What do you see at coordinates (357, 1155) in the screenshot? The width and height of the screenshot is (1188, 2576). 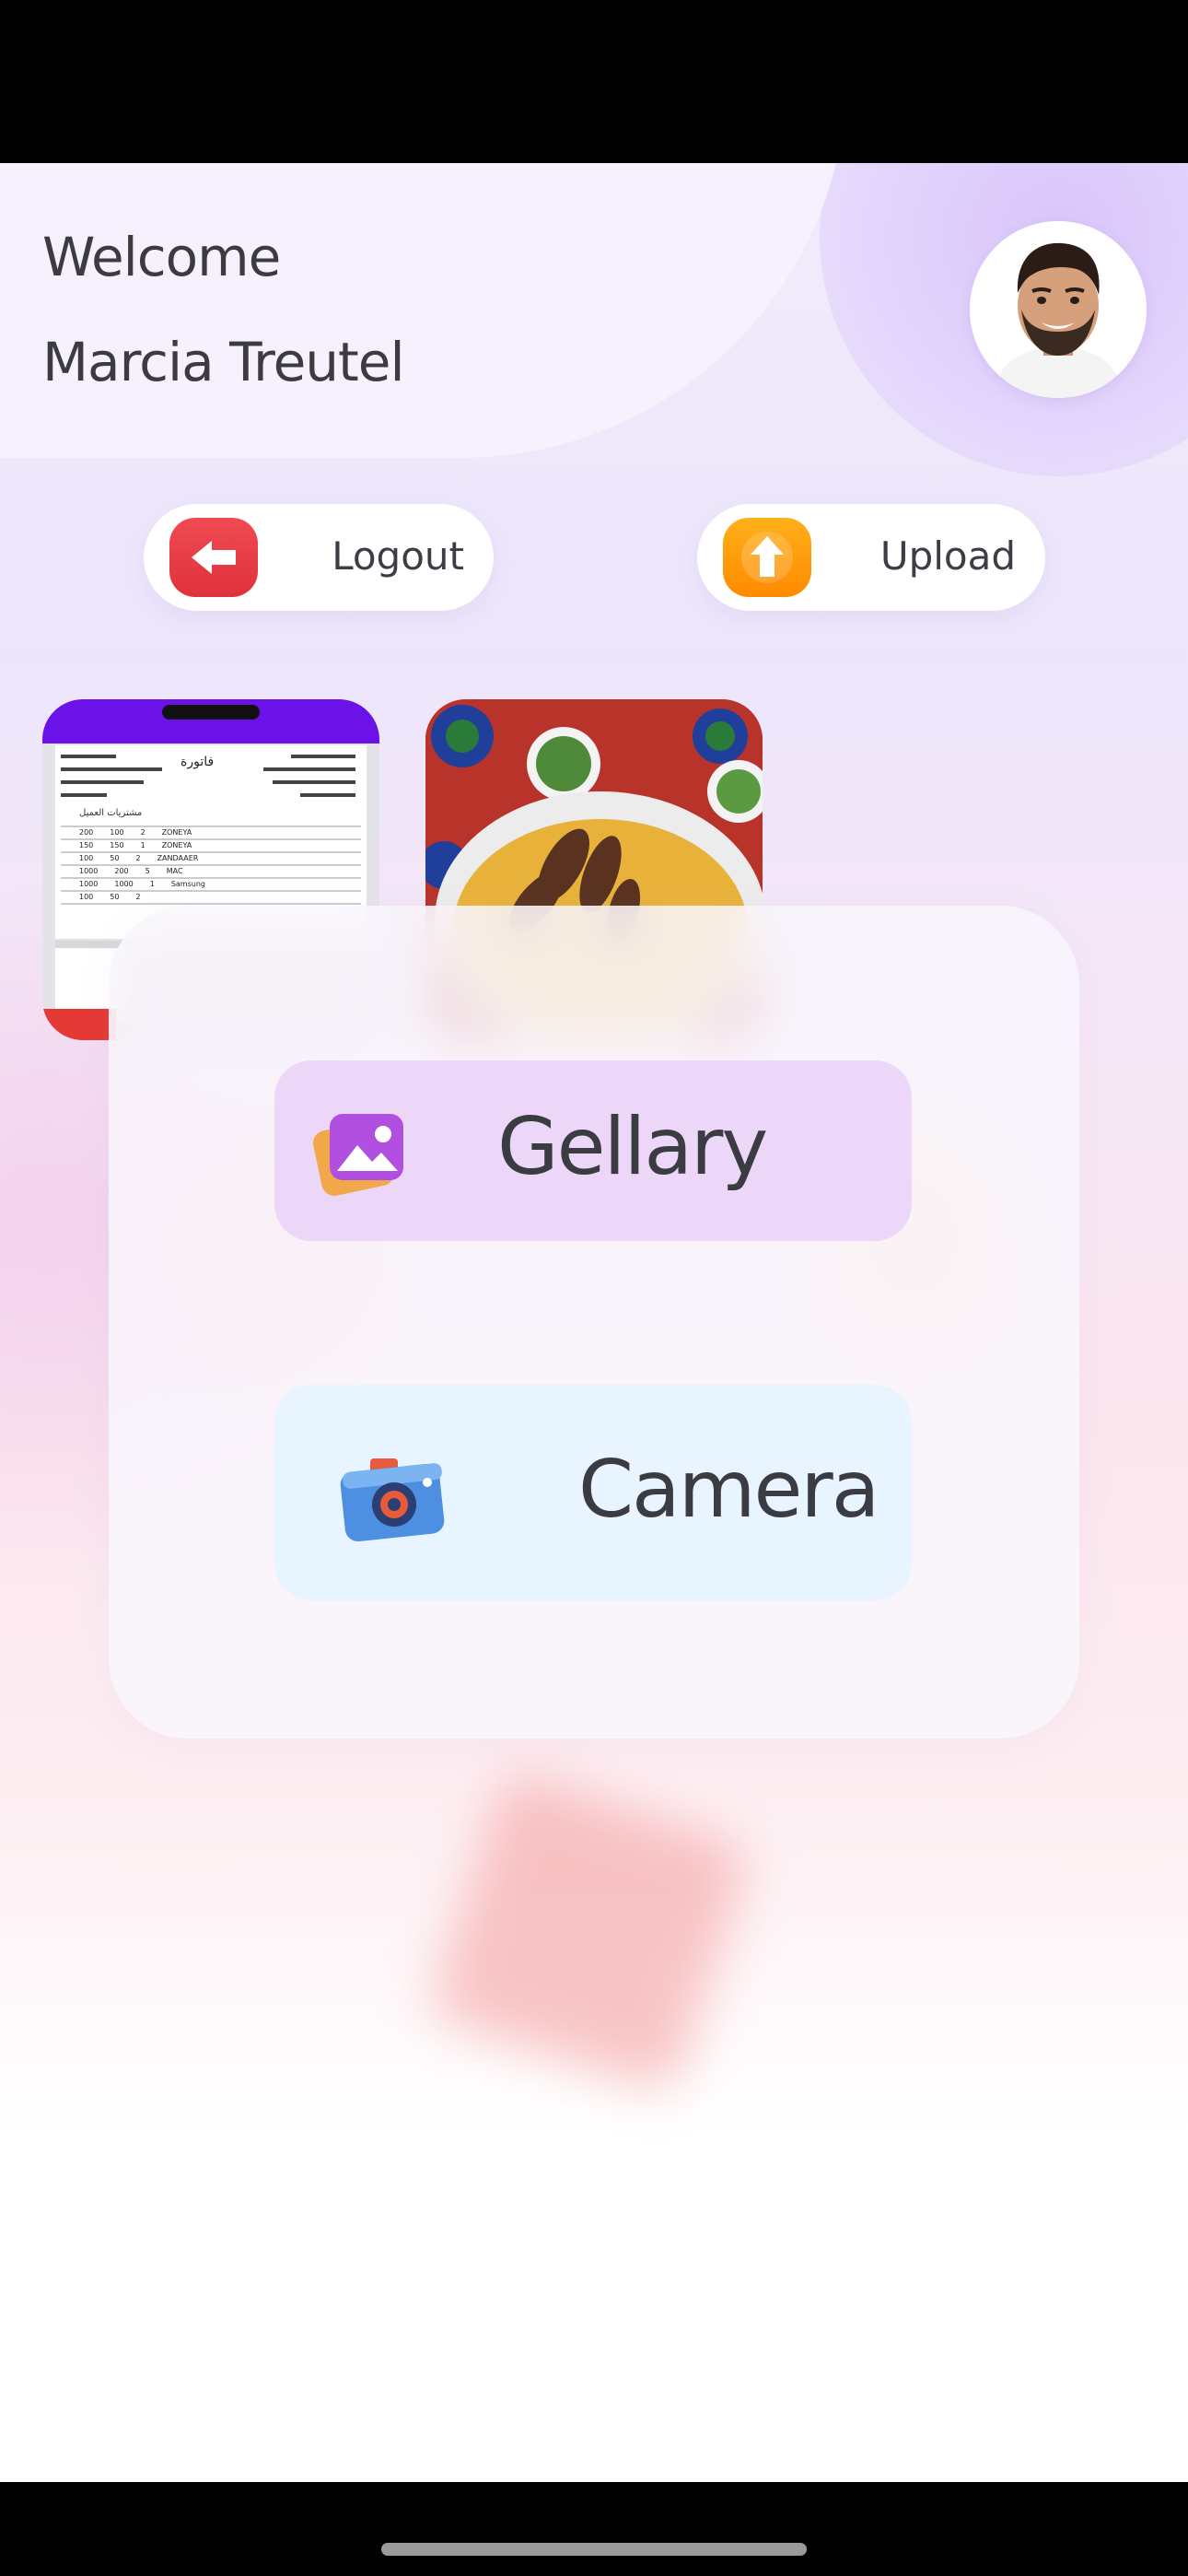 I see `gallery-image-icon` at bounding box center [357, 1155].